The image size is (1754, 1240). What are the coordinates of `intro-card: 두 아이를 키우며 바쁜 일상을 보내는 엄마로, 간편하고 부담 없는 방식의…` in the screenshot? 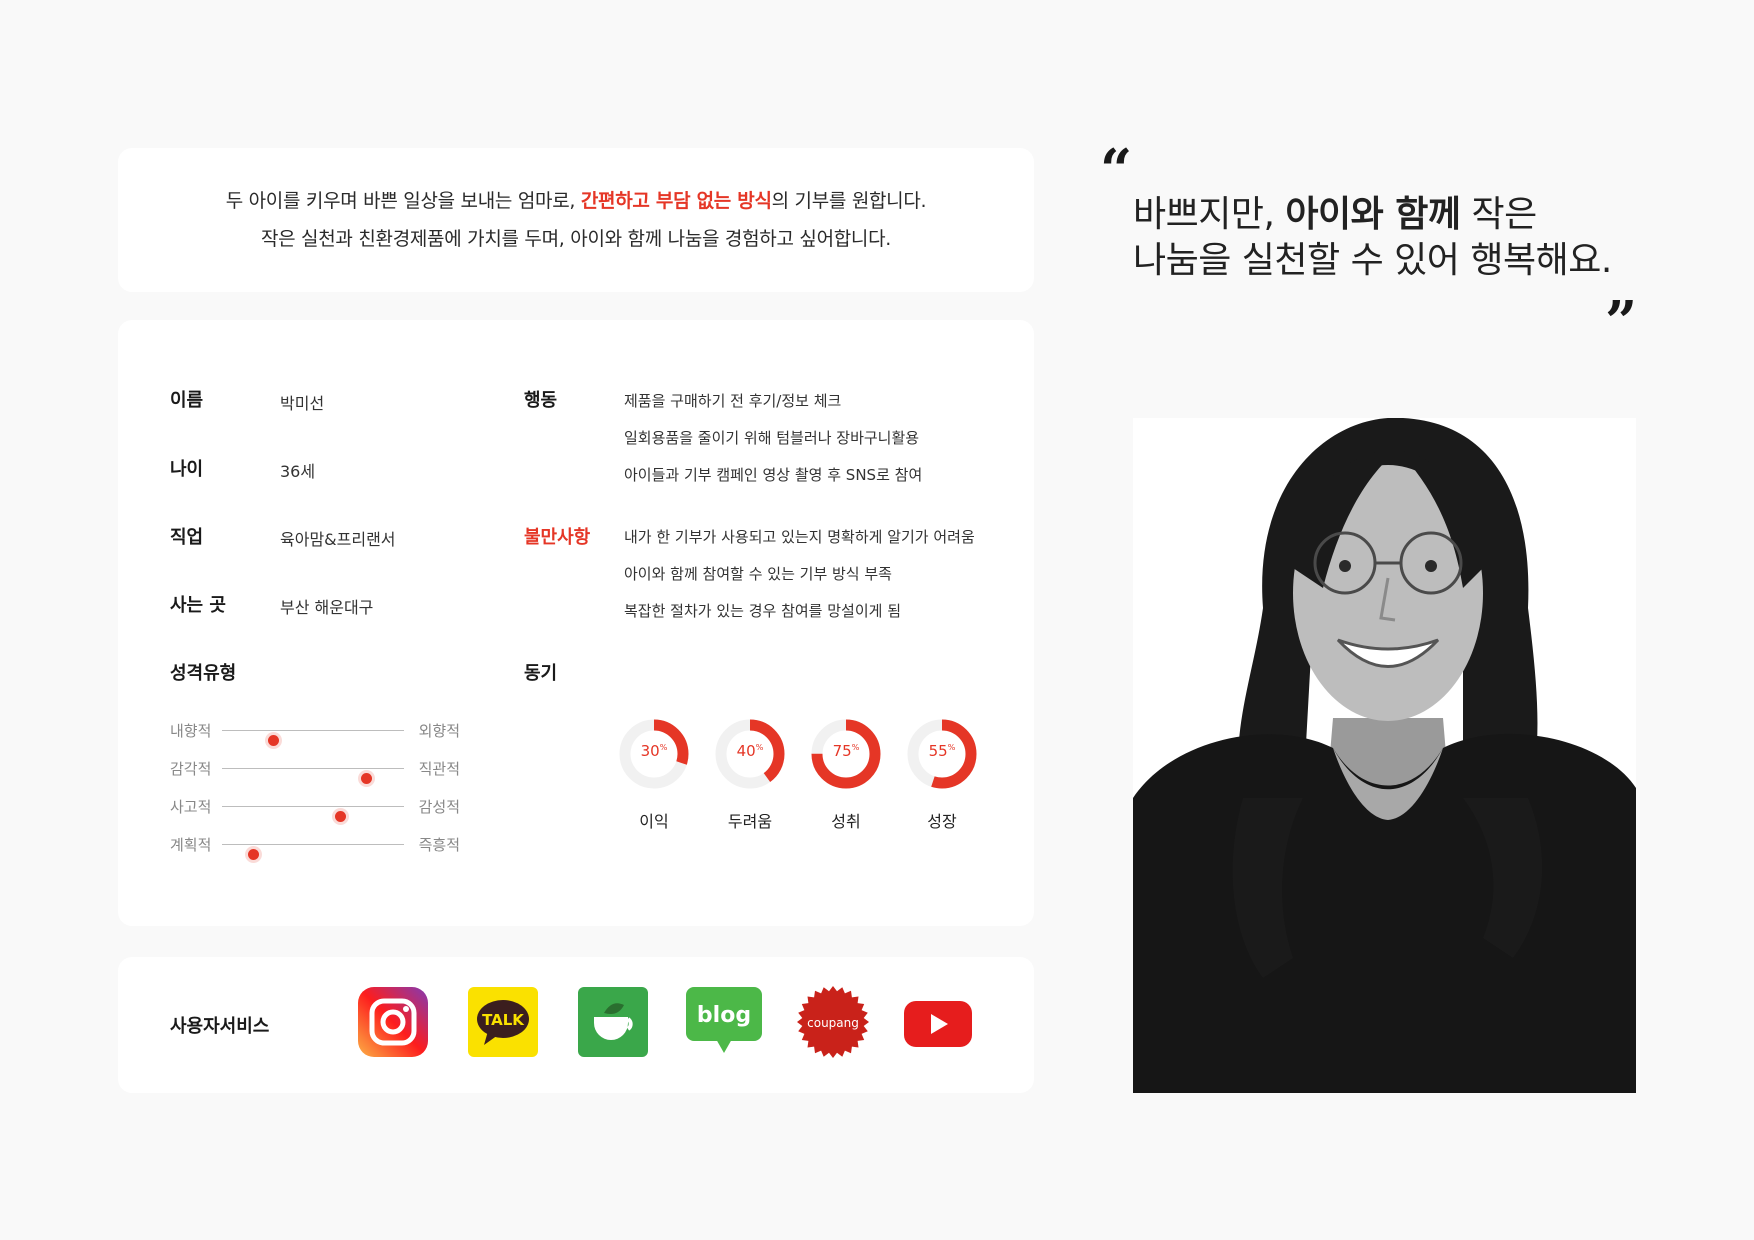 It's located at (576, 220).